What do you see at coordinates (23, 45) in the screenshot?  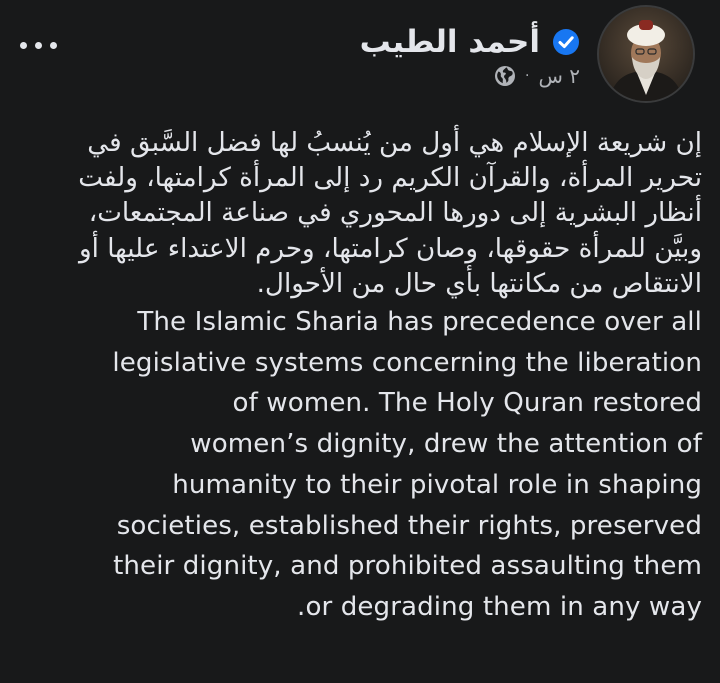 I see `more-options-icon` at bounding box center [23, 45].